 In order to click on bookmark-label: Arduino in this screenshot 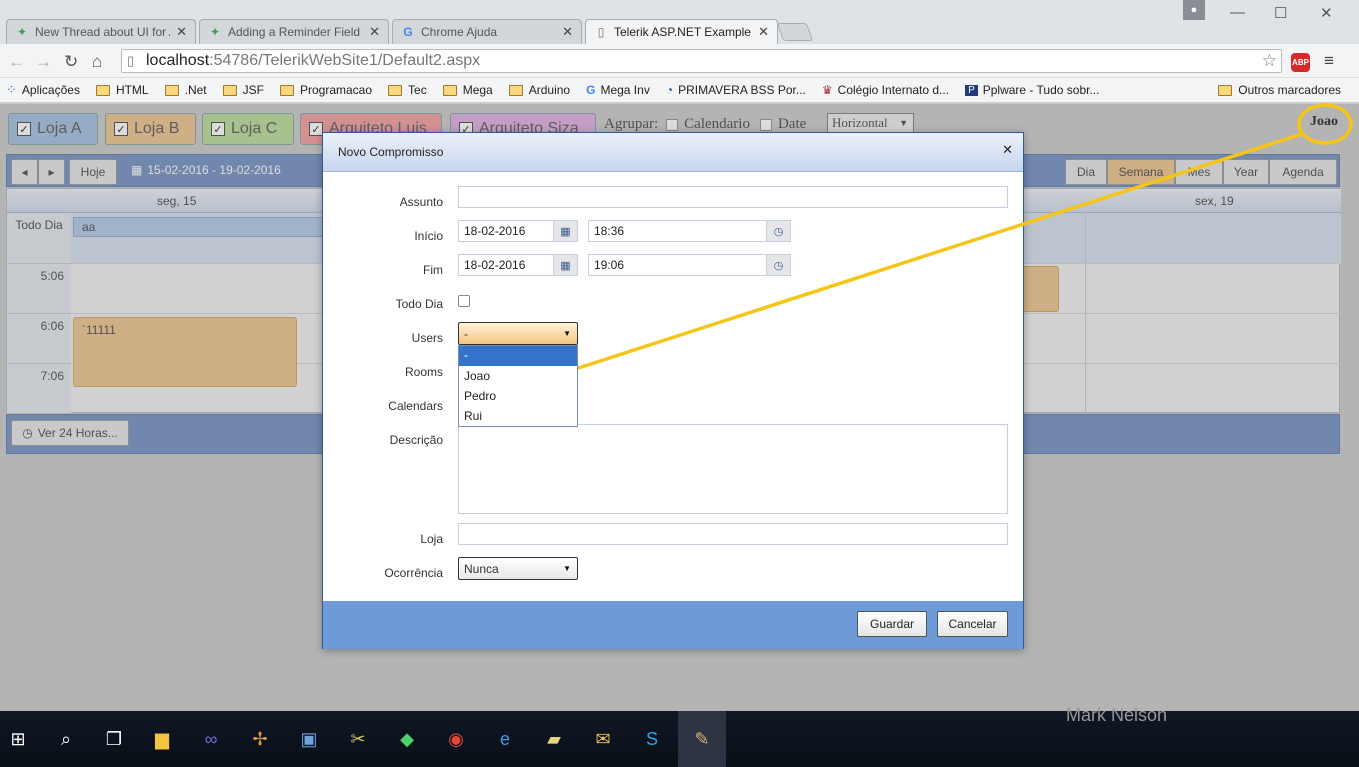, I will do `click(549, 90)`.